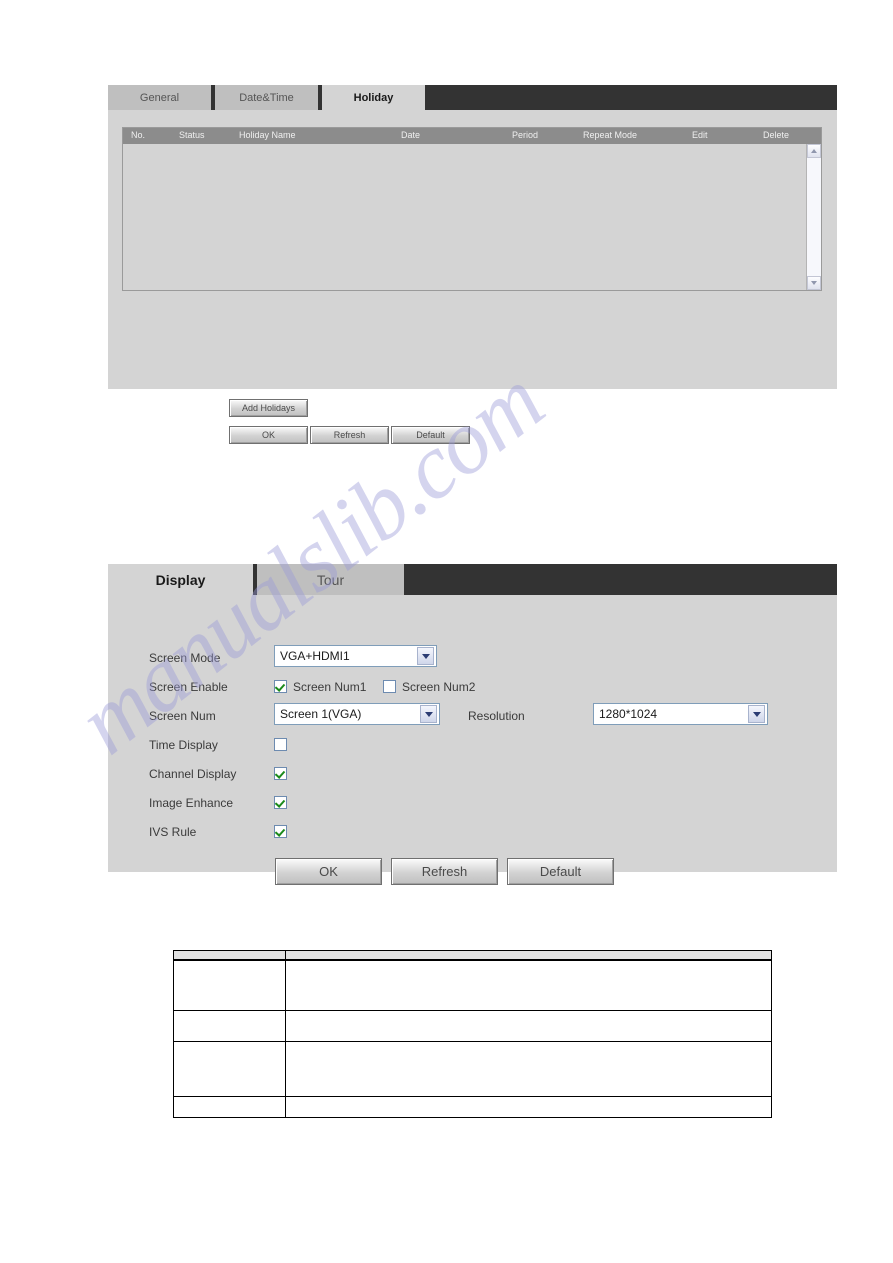 Image resolution: width=893 pixels, height=1263 pixels. What do you see at coordinates (528, 955) in the screenshot?
I see `table-header-cell-description` at bounding box center [528, 955].